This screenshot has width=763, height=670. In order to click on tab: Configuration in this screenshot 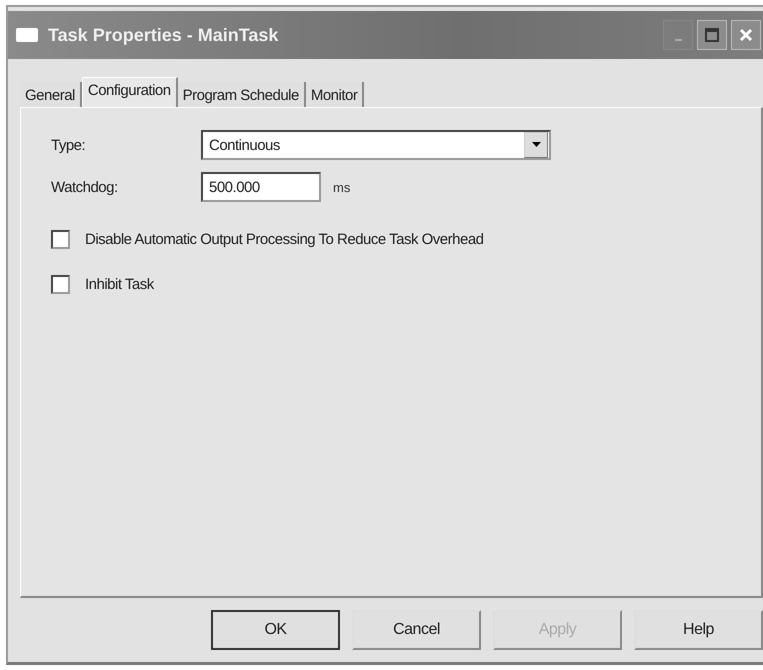, I will do `click(130, 92)`.